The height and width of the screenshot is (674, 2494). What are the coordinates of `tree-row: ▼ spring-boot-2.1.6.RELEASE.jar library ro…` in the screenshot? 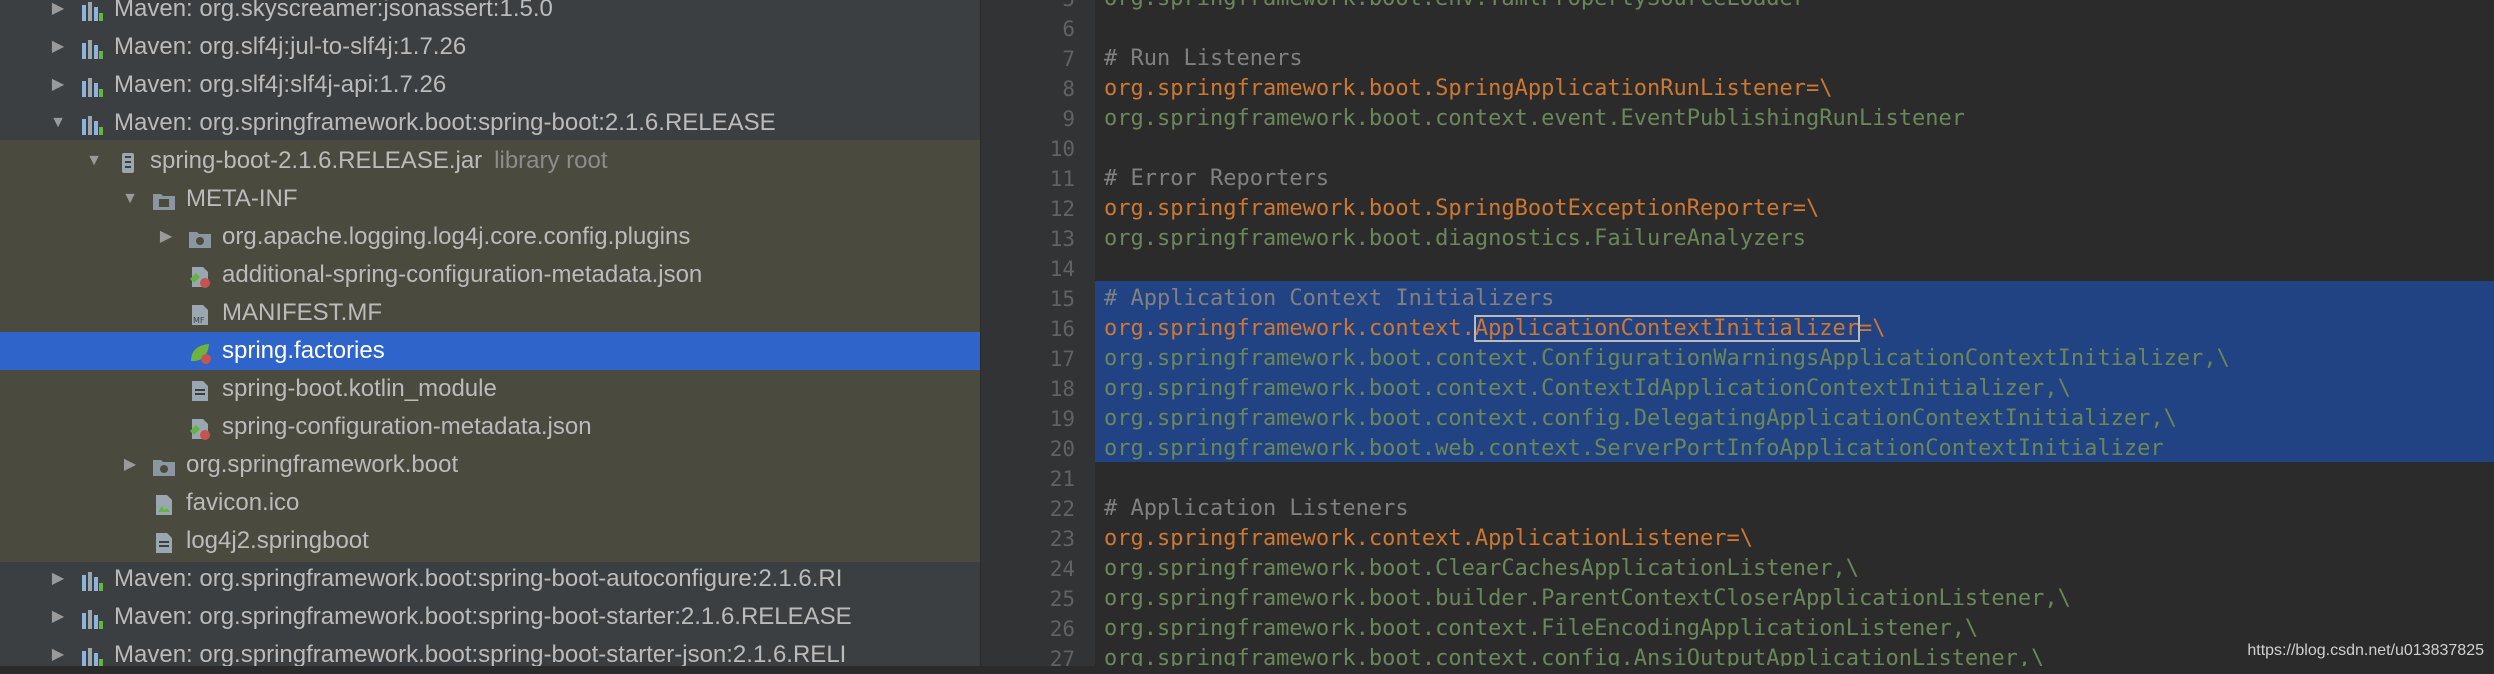 It's located at (490, 161).